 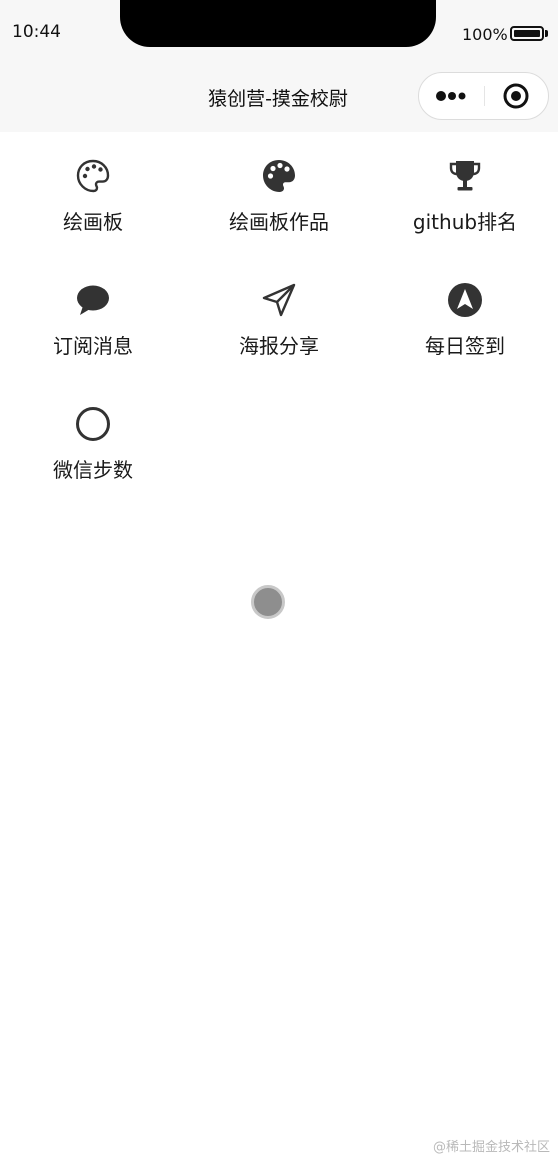 I want to click on menu-item-label: 微信步数, so click(x=93, y=470).